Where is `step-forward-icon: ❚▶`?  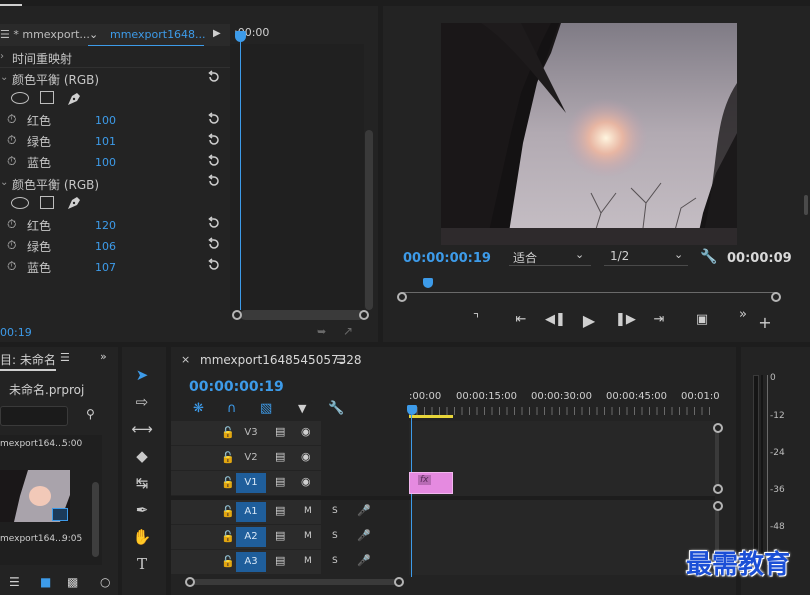 step-forward-icon: ❚▶ is located at coordinates (625, 319).